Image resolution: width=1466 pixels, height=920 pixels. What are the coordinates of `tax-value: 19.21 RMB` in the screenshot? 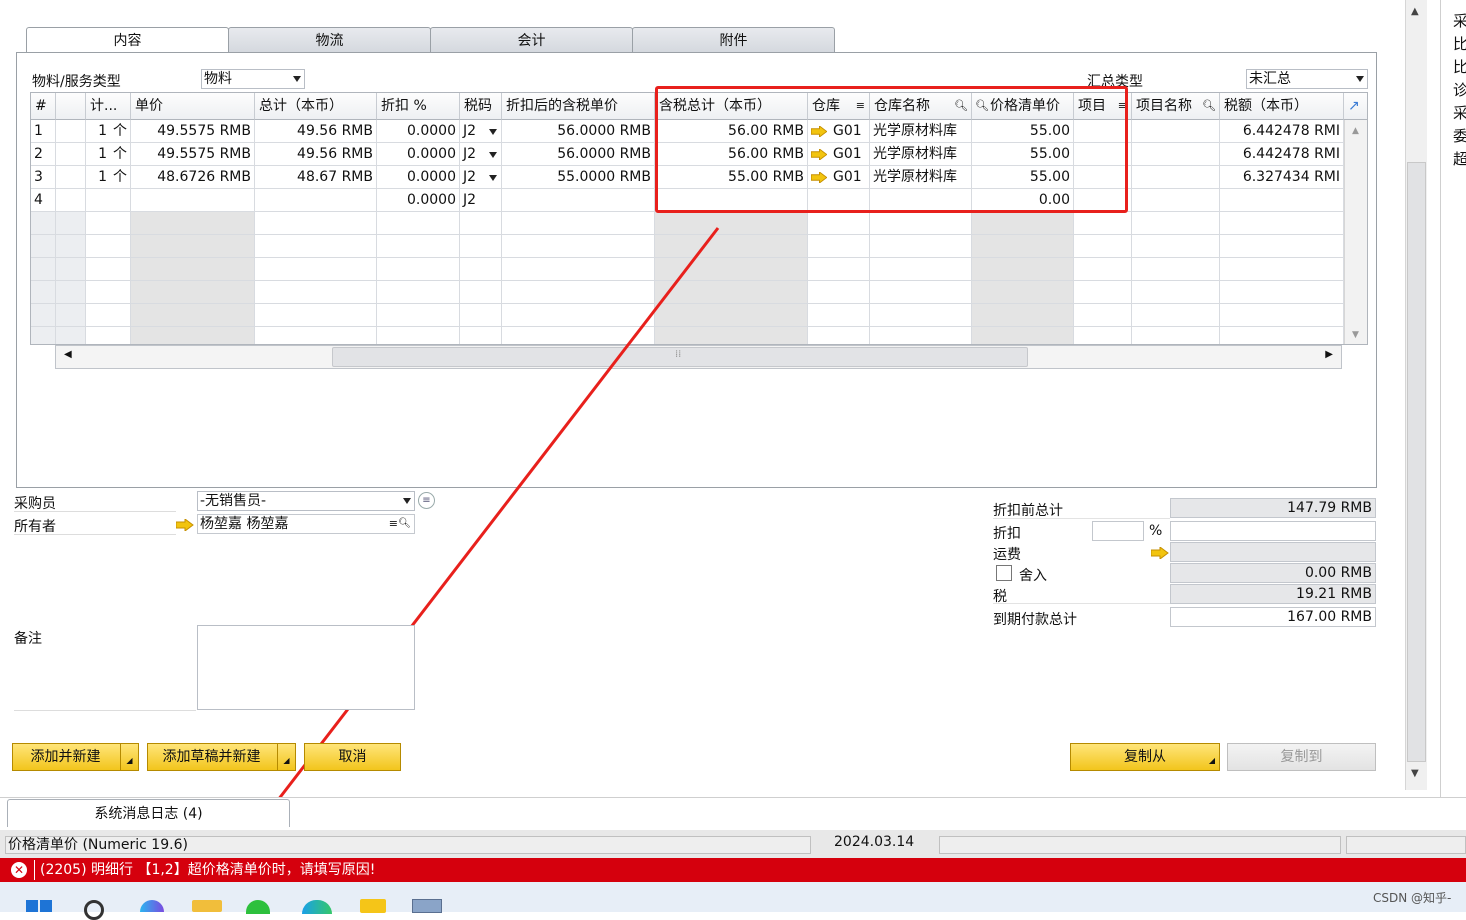 It's located at (1273, 594).